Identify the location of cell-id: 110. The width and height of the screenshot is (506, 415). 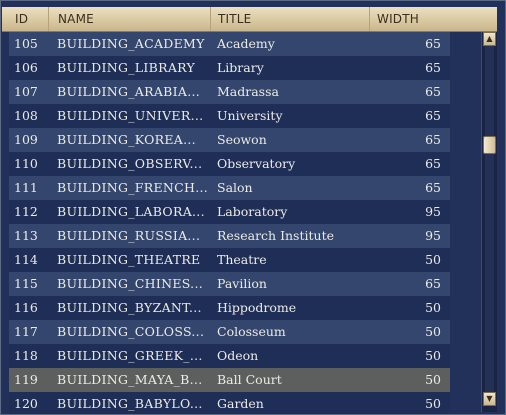
(26, 163).